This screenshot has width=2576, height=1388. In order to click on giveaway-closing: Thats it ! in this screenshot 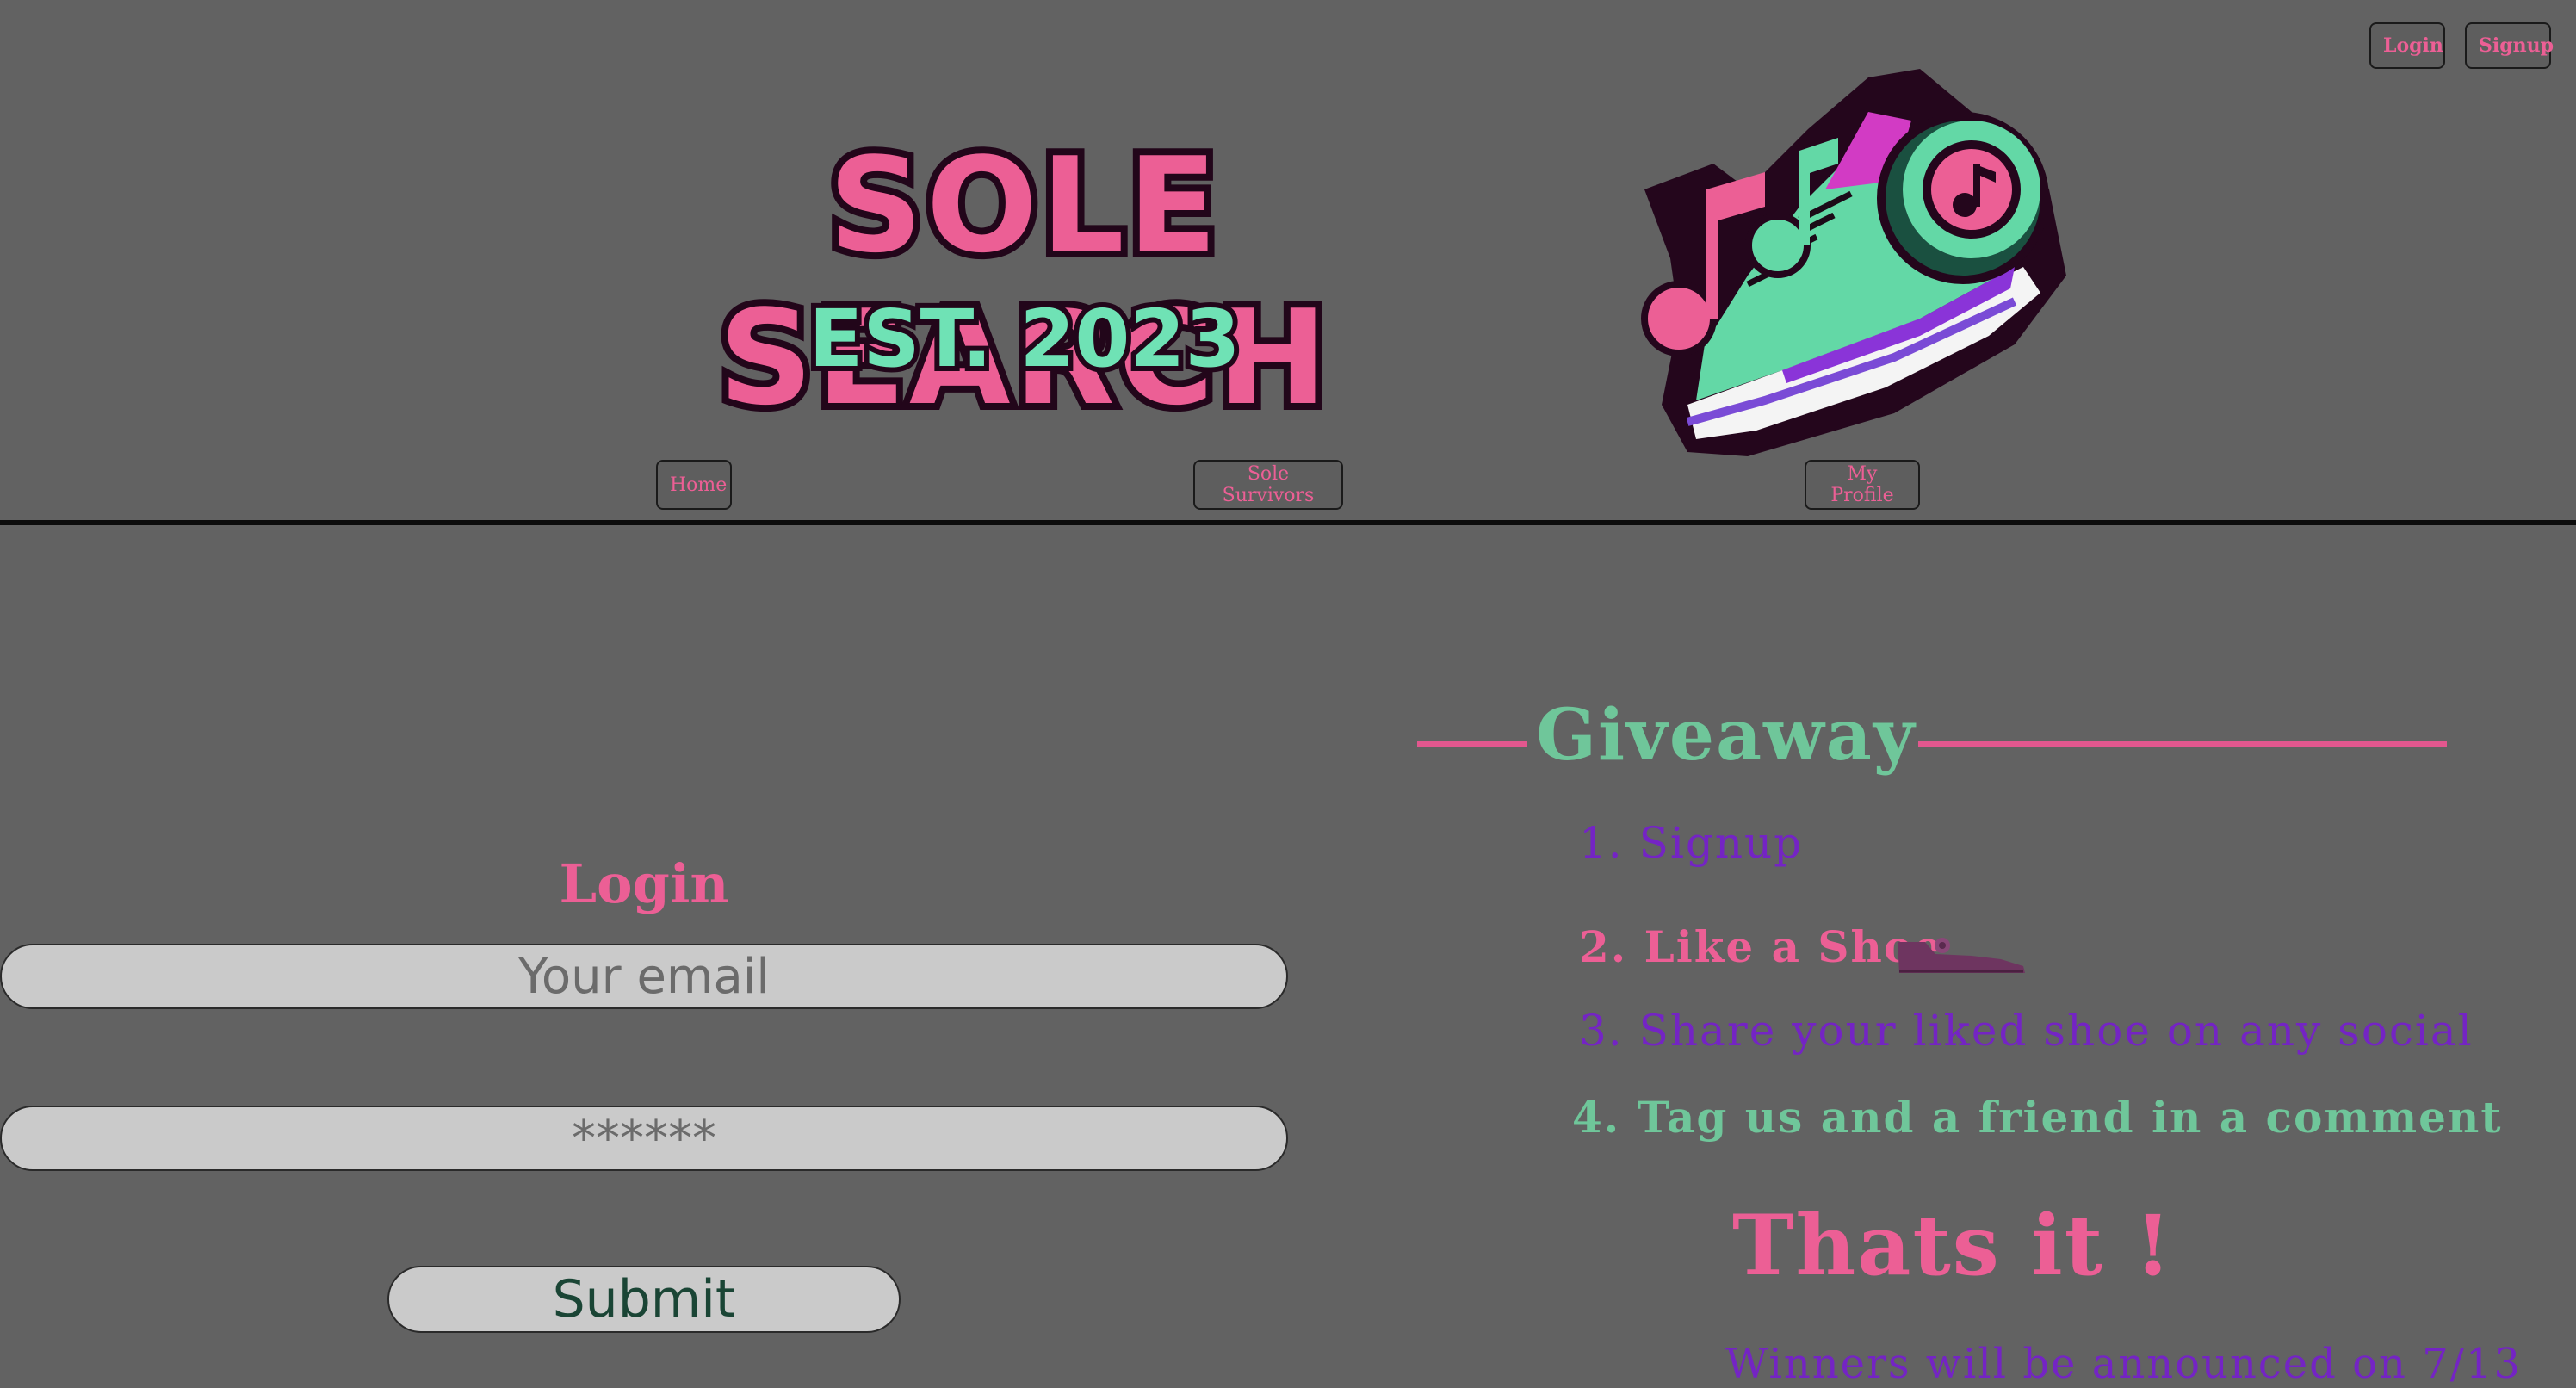, I will do `click(1953, 1245)`.